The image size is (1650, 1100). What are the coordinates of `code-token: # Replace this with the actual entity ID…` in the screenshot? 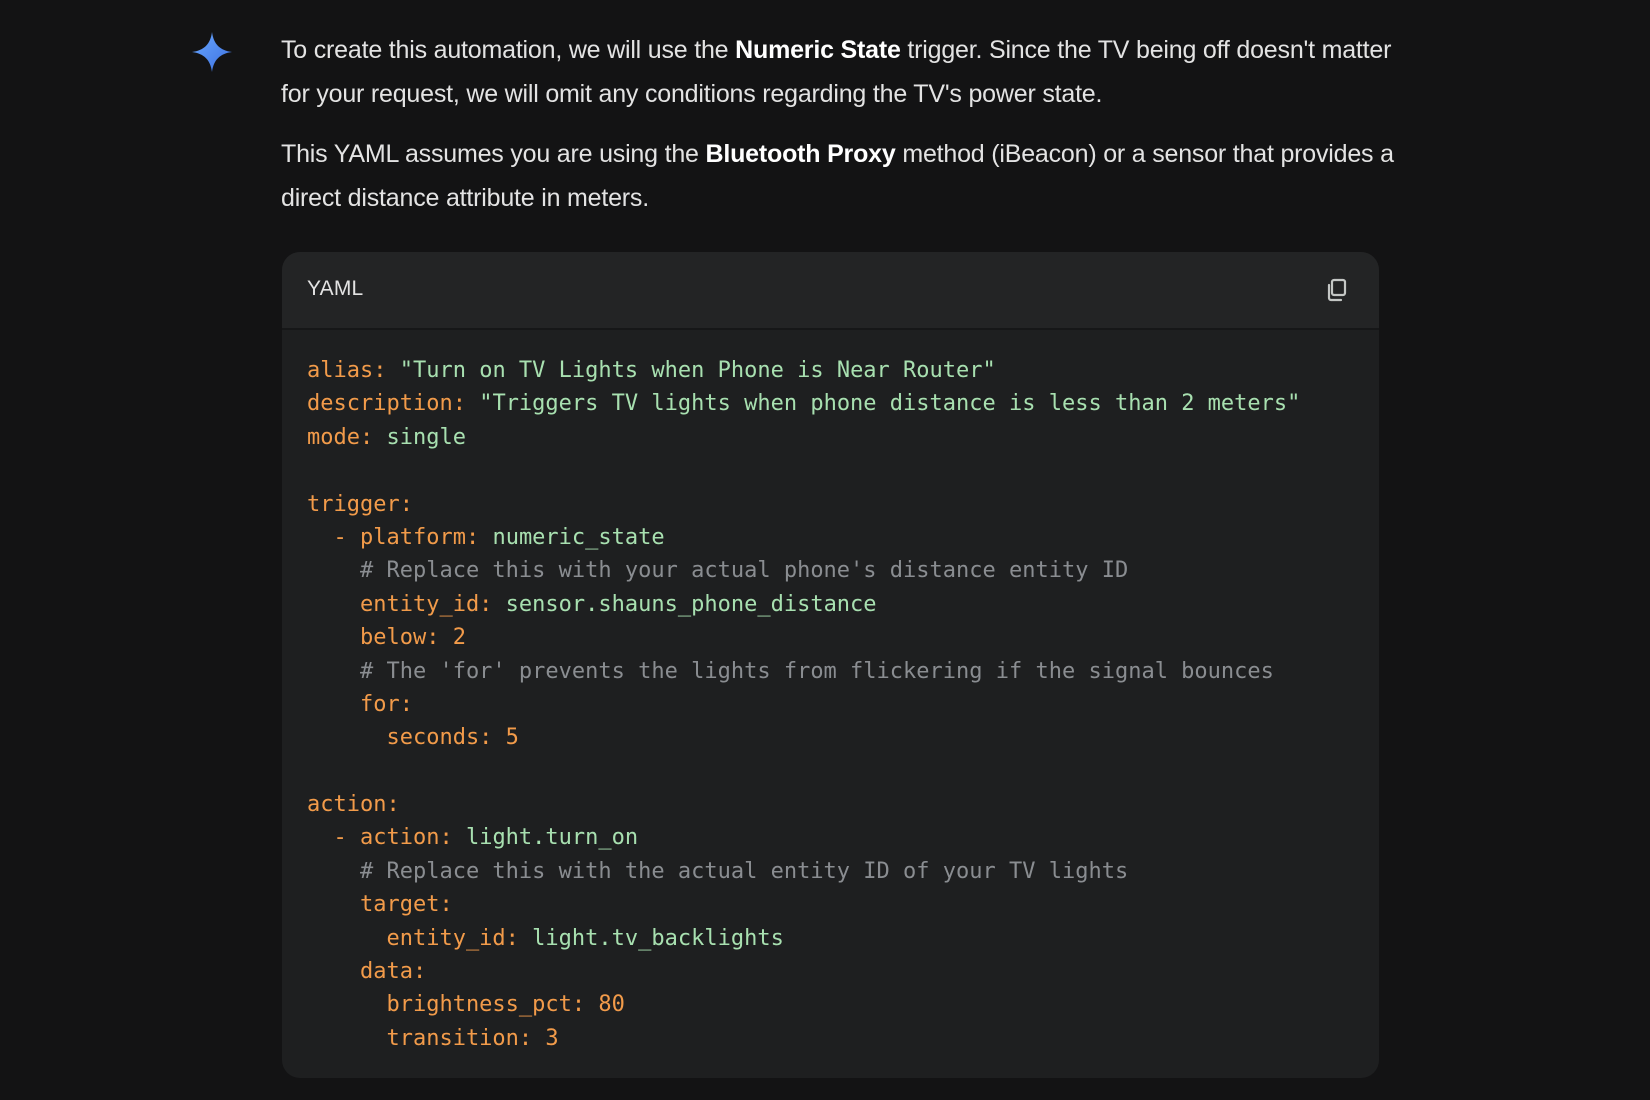 It's located at (718, 871).